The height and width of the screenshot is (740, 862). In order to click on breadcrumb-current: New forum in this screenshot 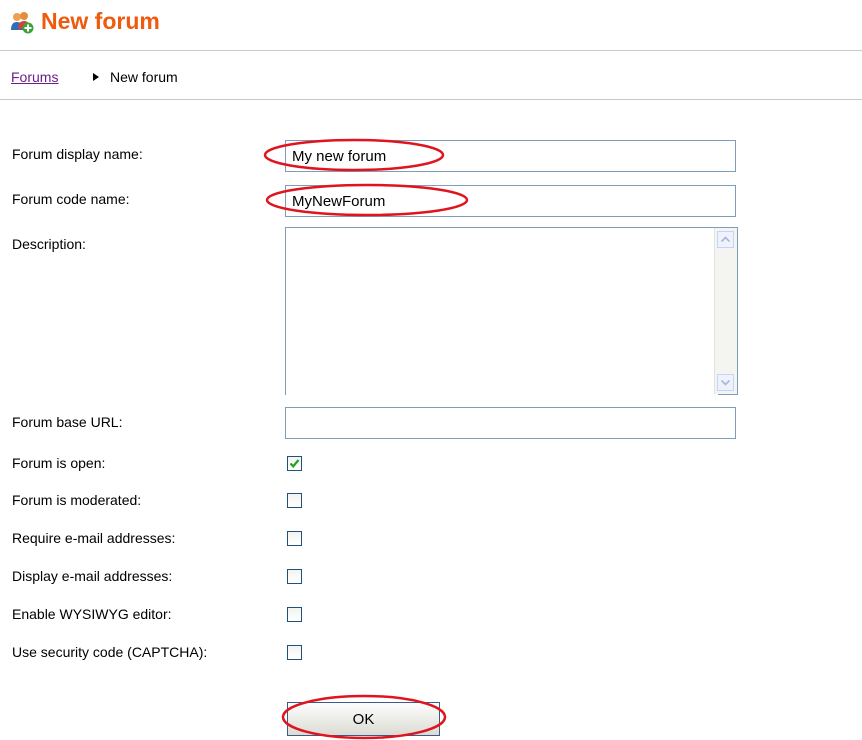, I will do `click(144, 77)`.